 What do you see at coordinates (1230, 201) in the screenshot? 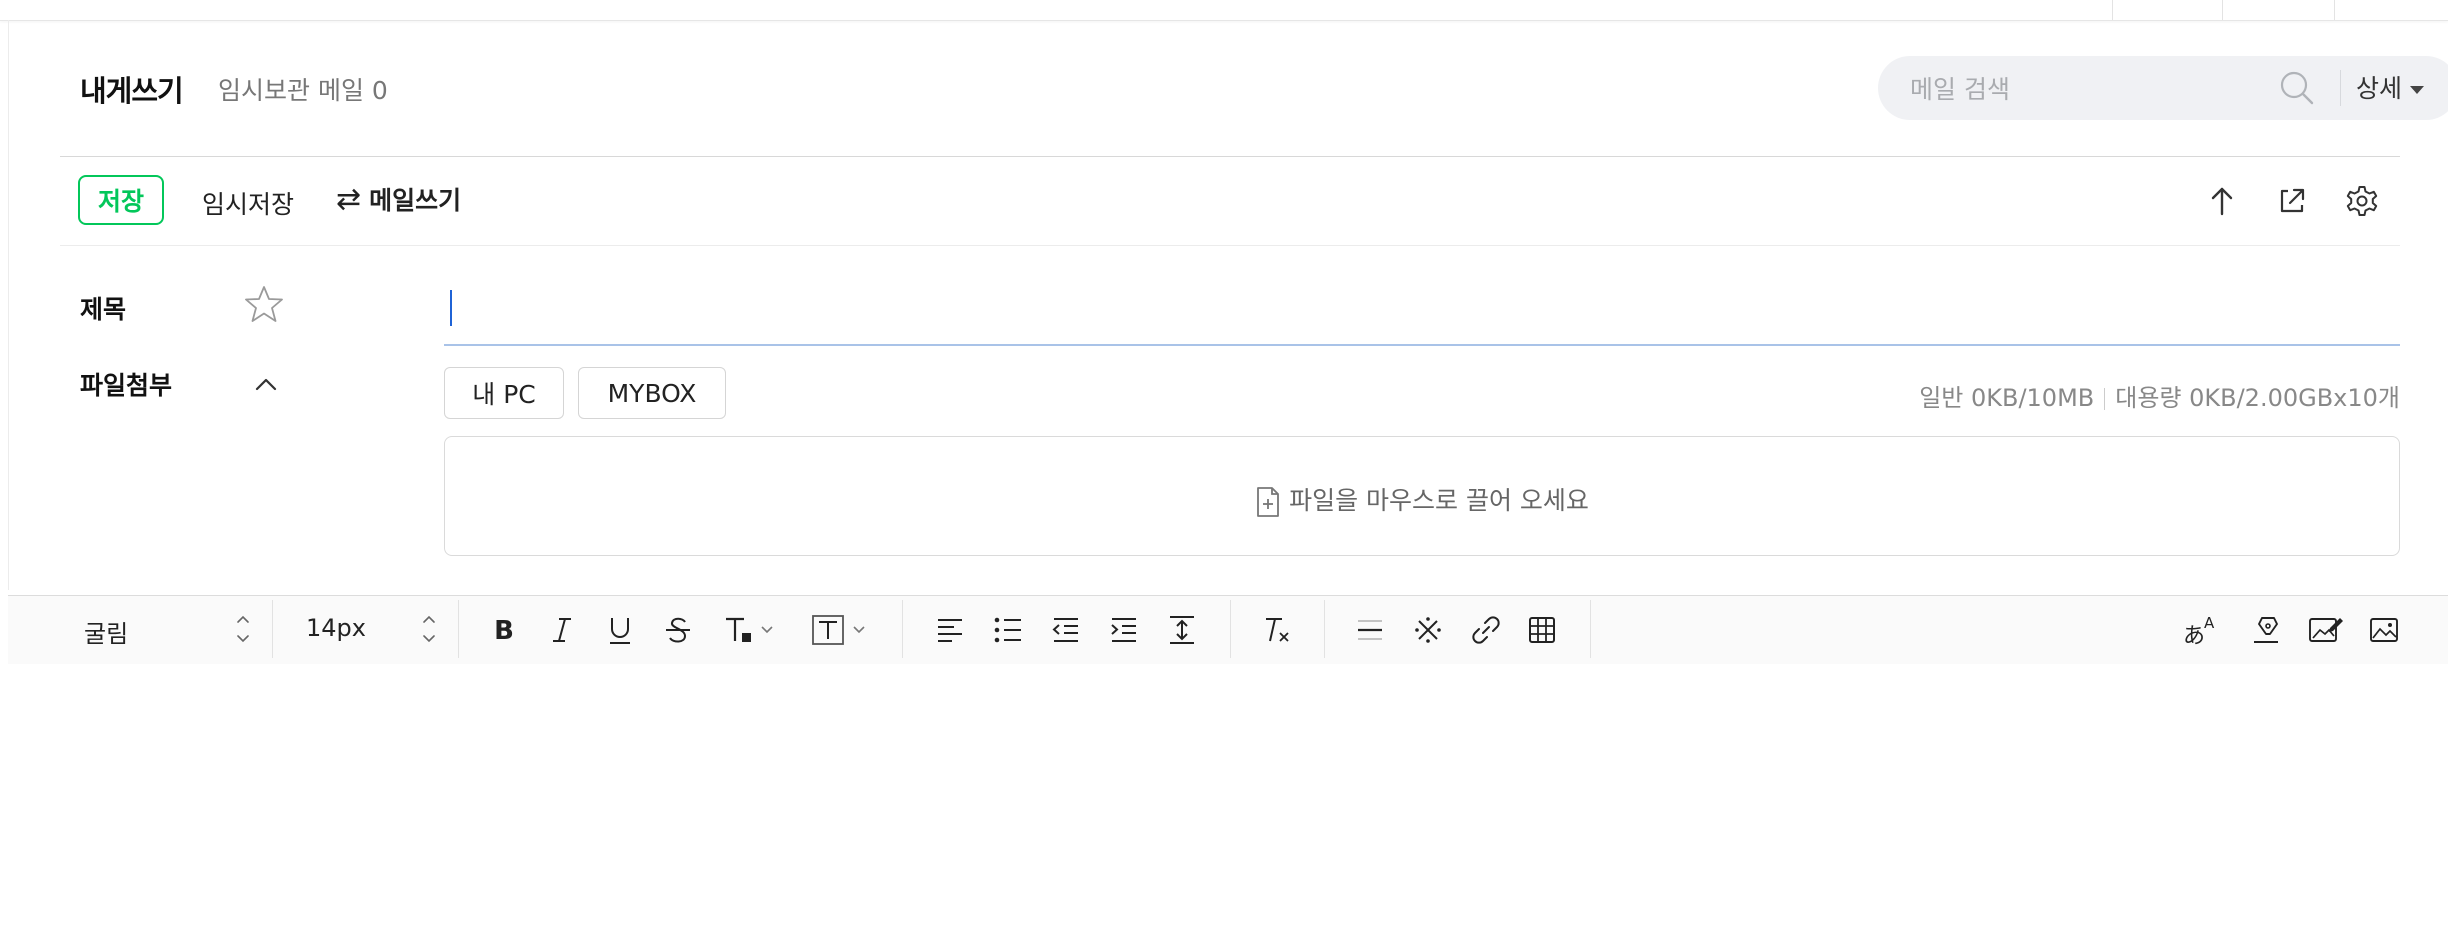
I see `compose-toolbar: 저장 임시저장 ⇄ 메일쓰기` at bounding box center [1230, 201].